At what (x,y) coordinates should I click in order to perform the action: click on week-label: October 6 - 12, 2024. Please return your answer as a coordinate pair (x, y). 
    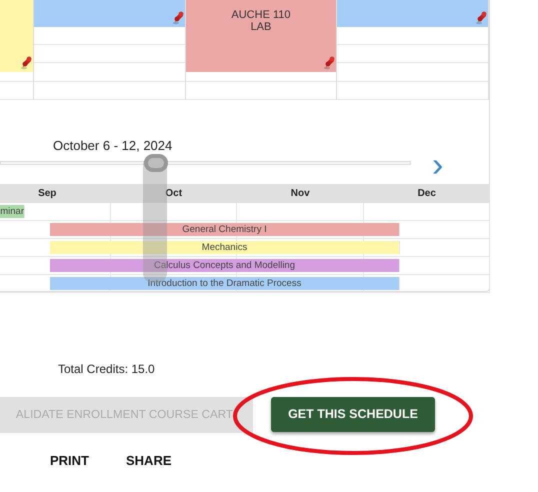
    Looking at the image, I should click on (112, 146).